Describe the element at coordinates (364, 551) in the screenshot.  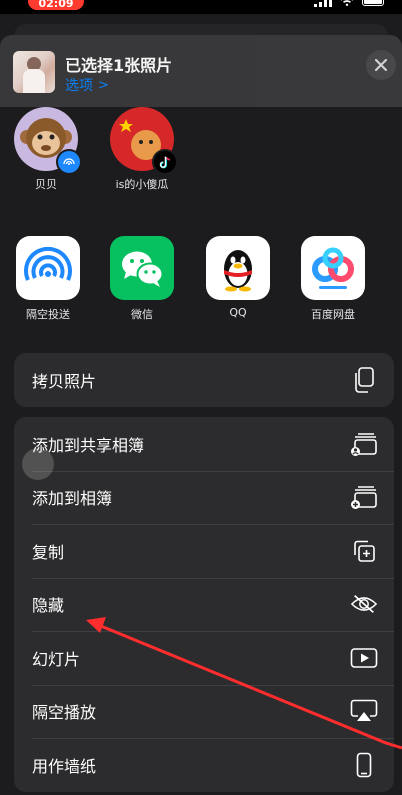
I see `duplicate-icon` at that location.